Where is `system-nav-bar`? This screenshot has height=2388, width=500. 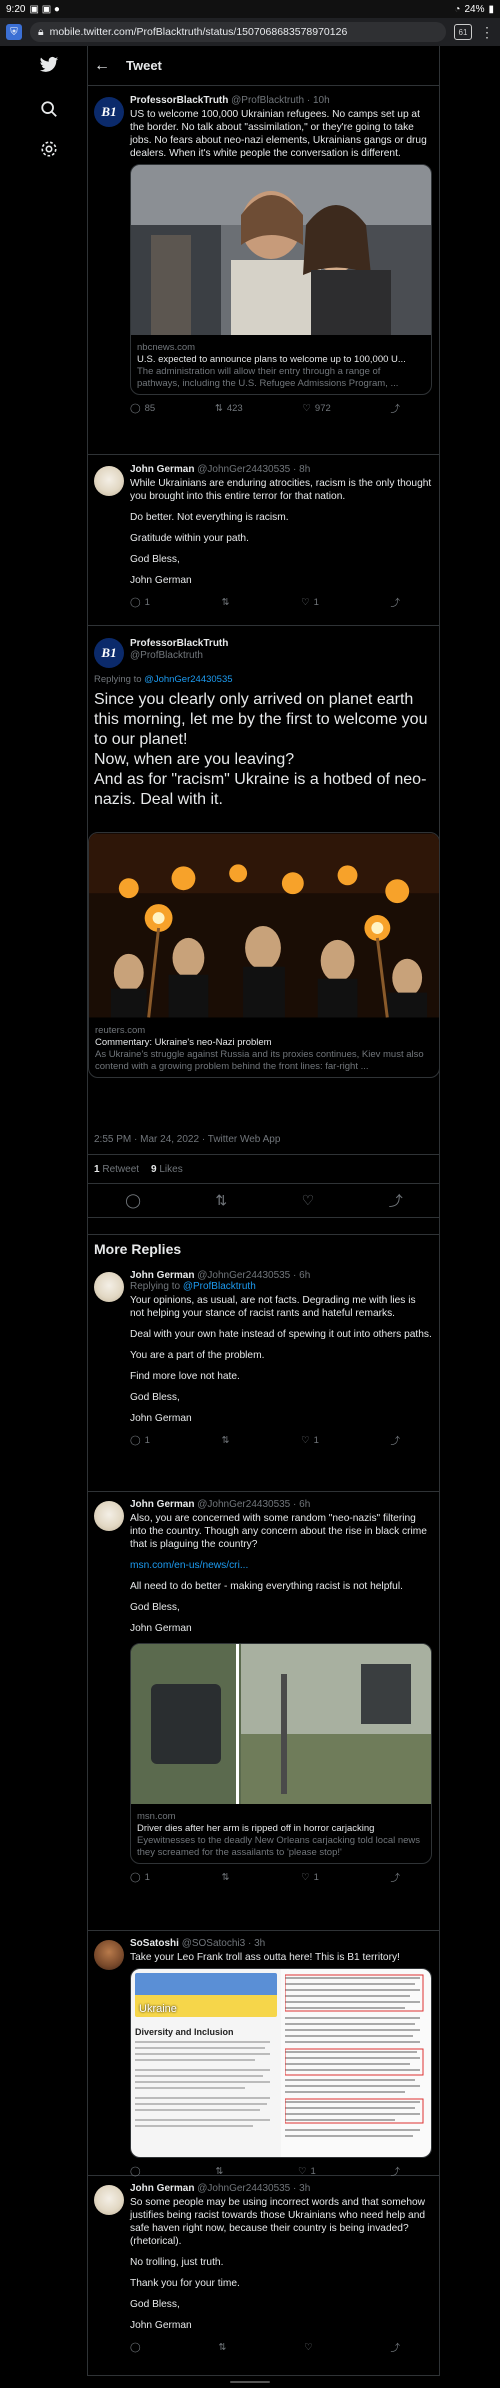 system-nav-bar is located at coordinates (250, 2382).